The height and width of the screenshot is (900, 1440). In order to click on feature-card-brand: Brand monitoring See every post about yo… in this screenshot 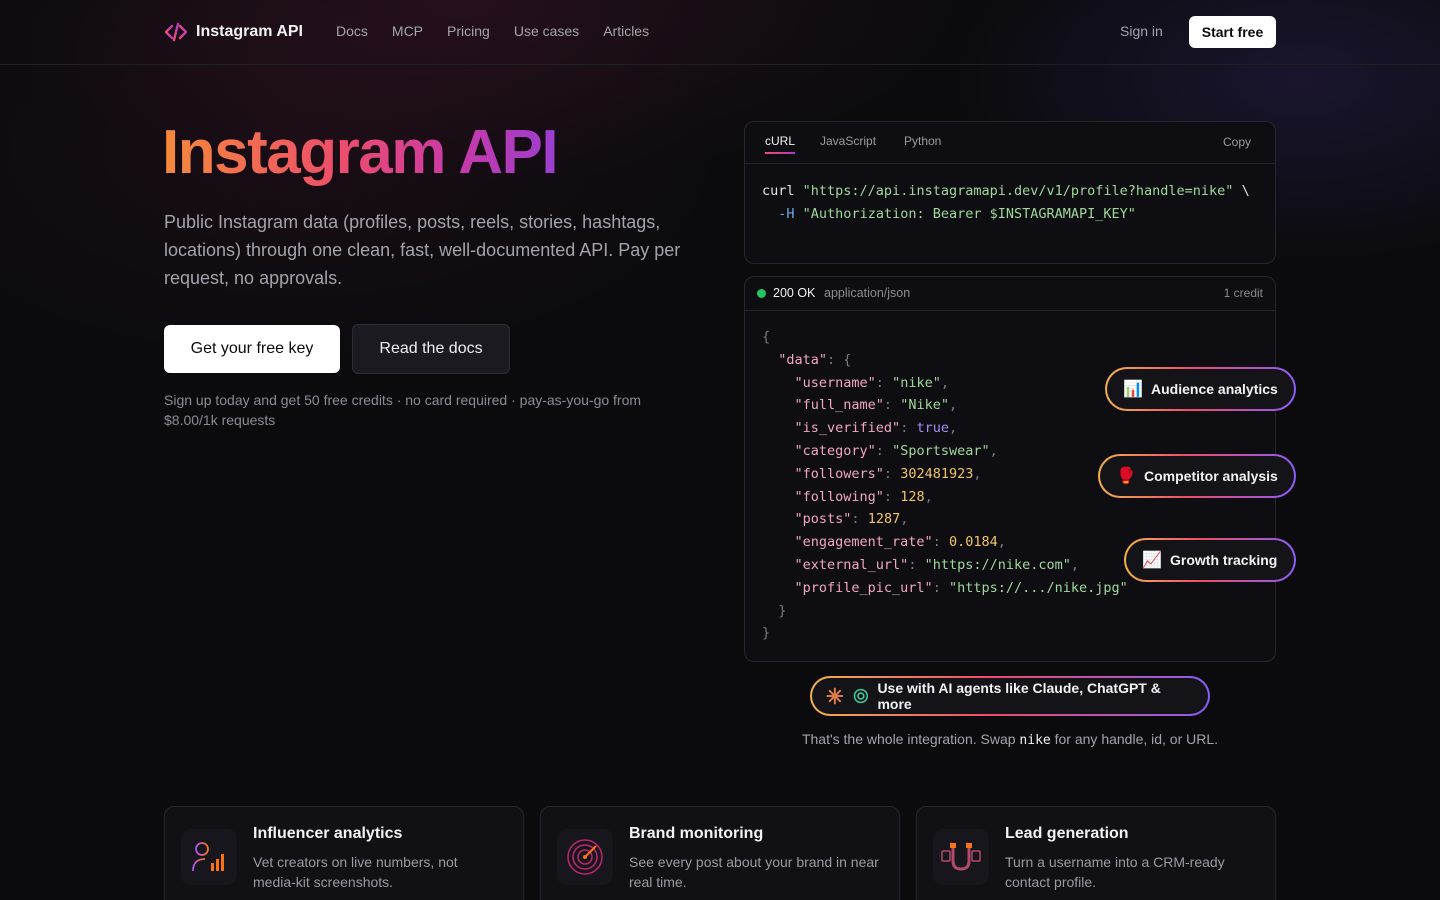, I will do `click(720, 853)`.